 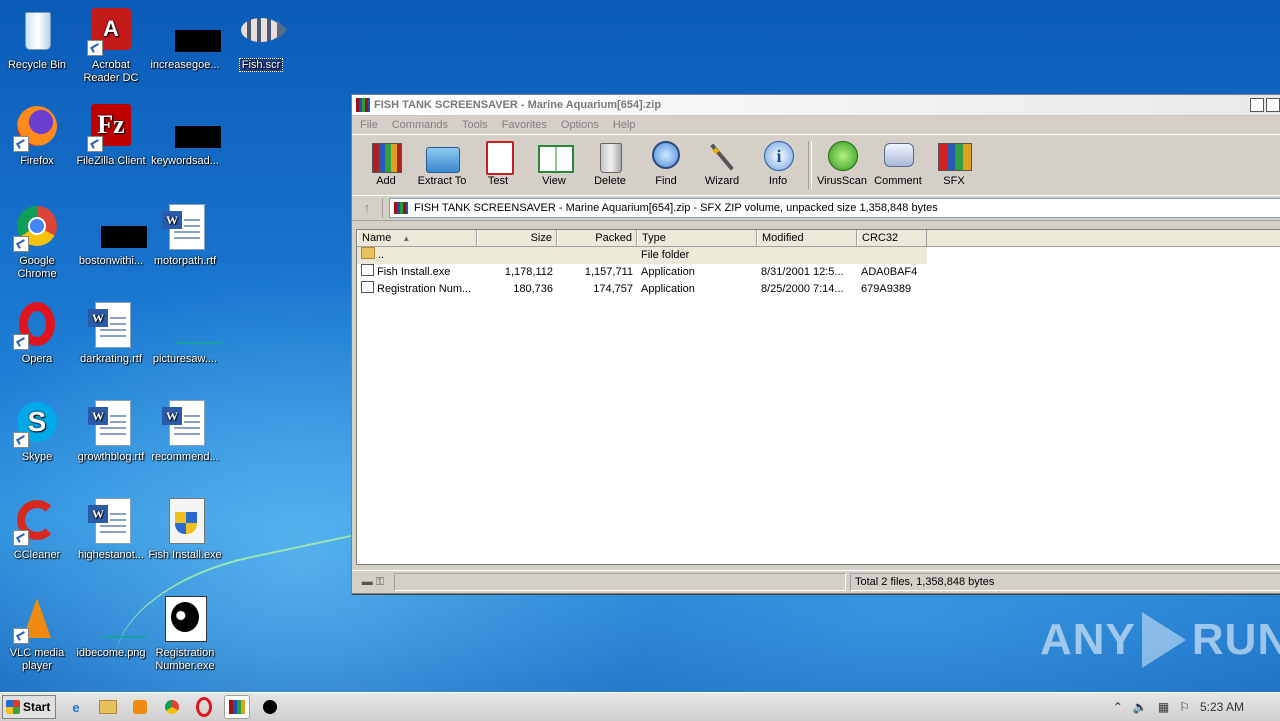 I want to click on sfx-button: SFX, so click(x=954, y=161).